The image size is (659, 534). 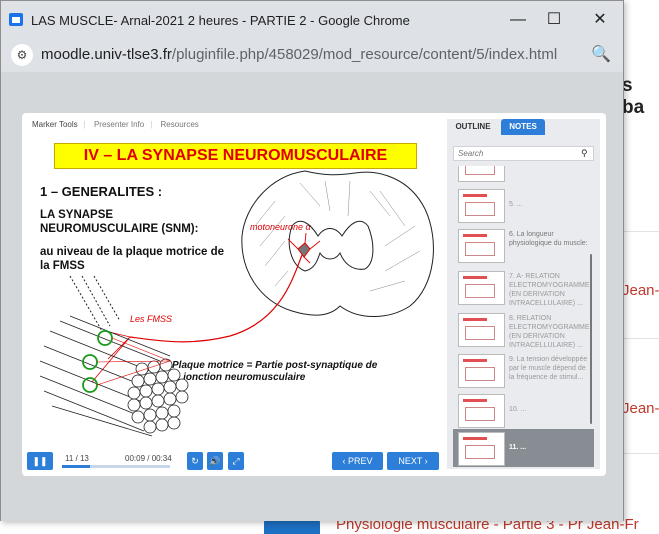 What do you see at coordinates (76, 466) in the screenshot?
I see `seek-bar-fill` at bounding box center [76, 466].